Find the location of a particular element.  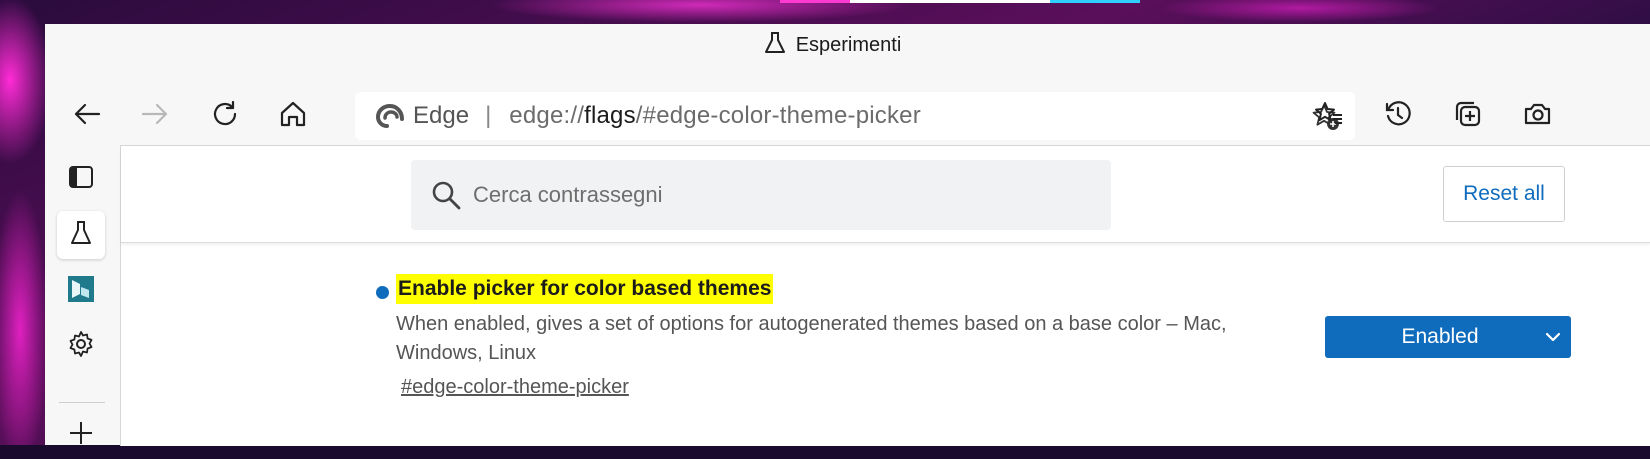

web-capture-button is located at coordinates (1537, 116).